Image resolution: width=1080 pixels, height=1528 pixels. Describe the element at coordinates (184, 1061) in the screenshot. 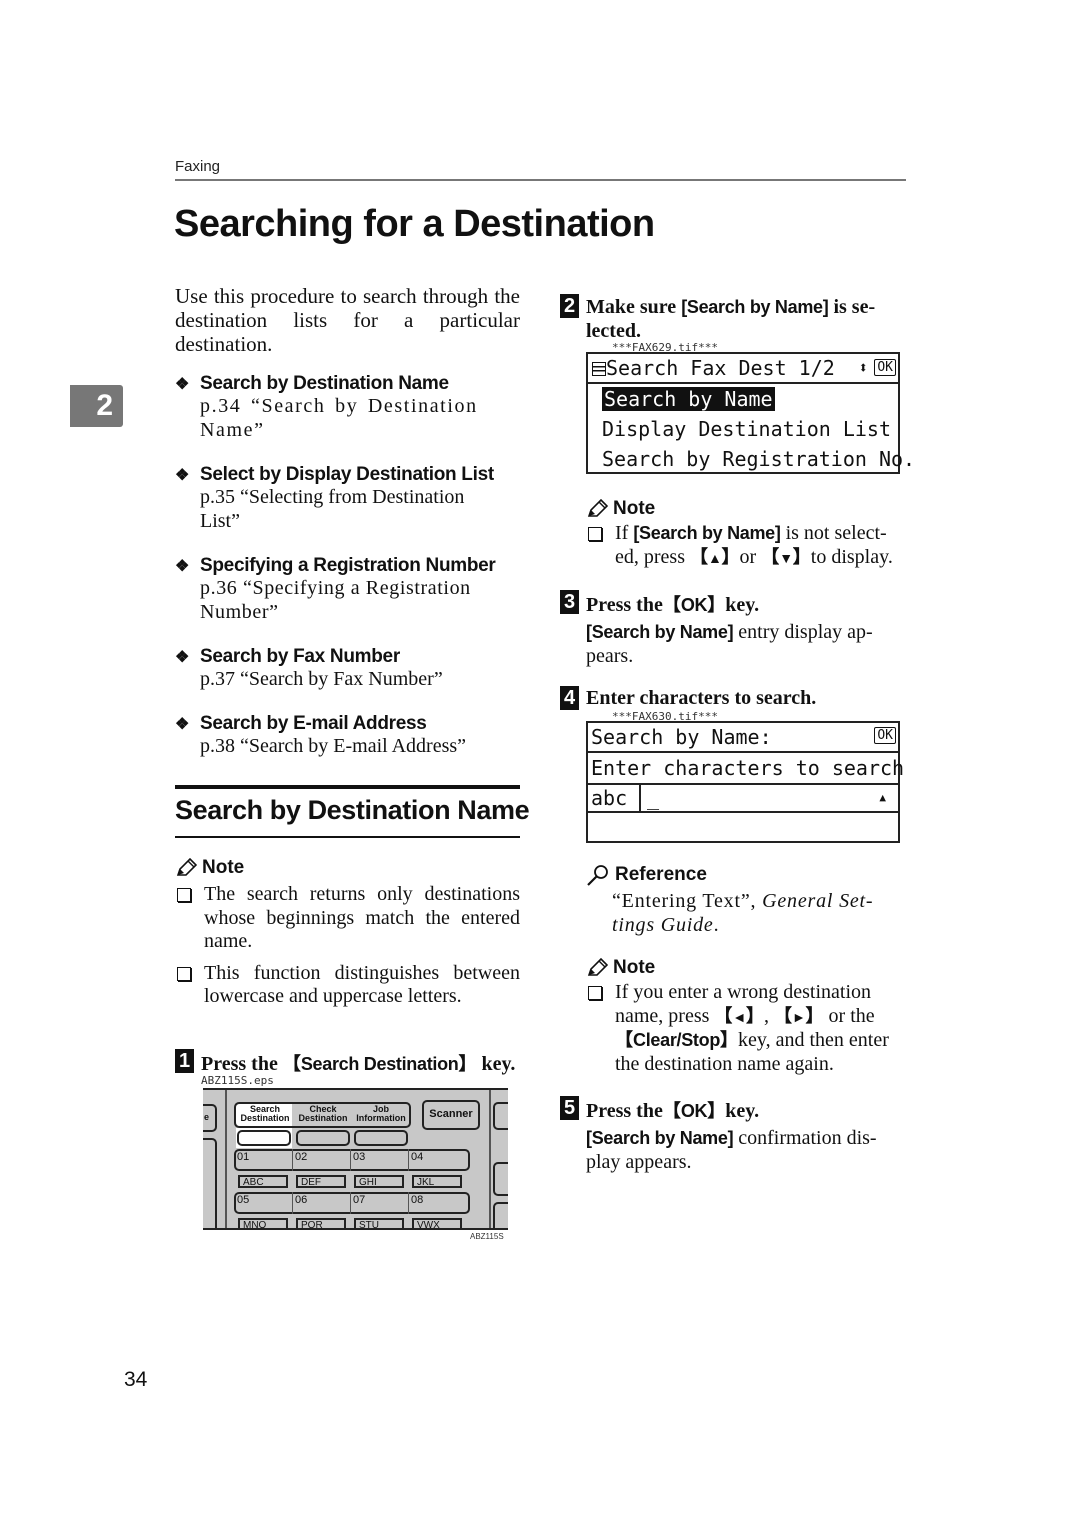

I see `step-number: 1` at that location.